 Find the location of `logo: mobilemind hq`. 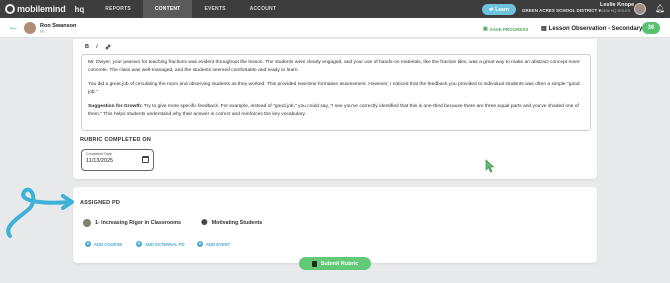

logo: mobilemind hq is located at coordinates (44, 9).